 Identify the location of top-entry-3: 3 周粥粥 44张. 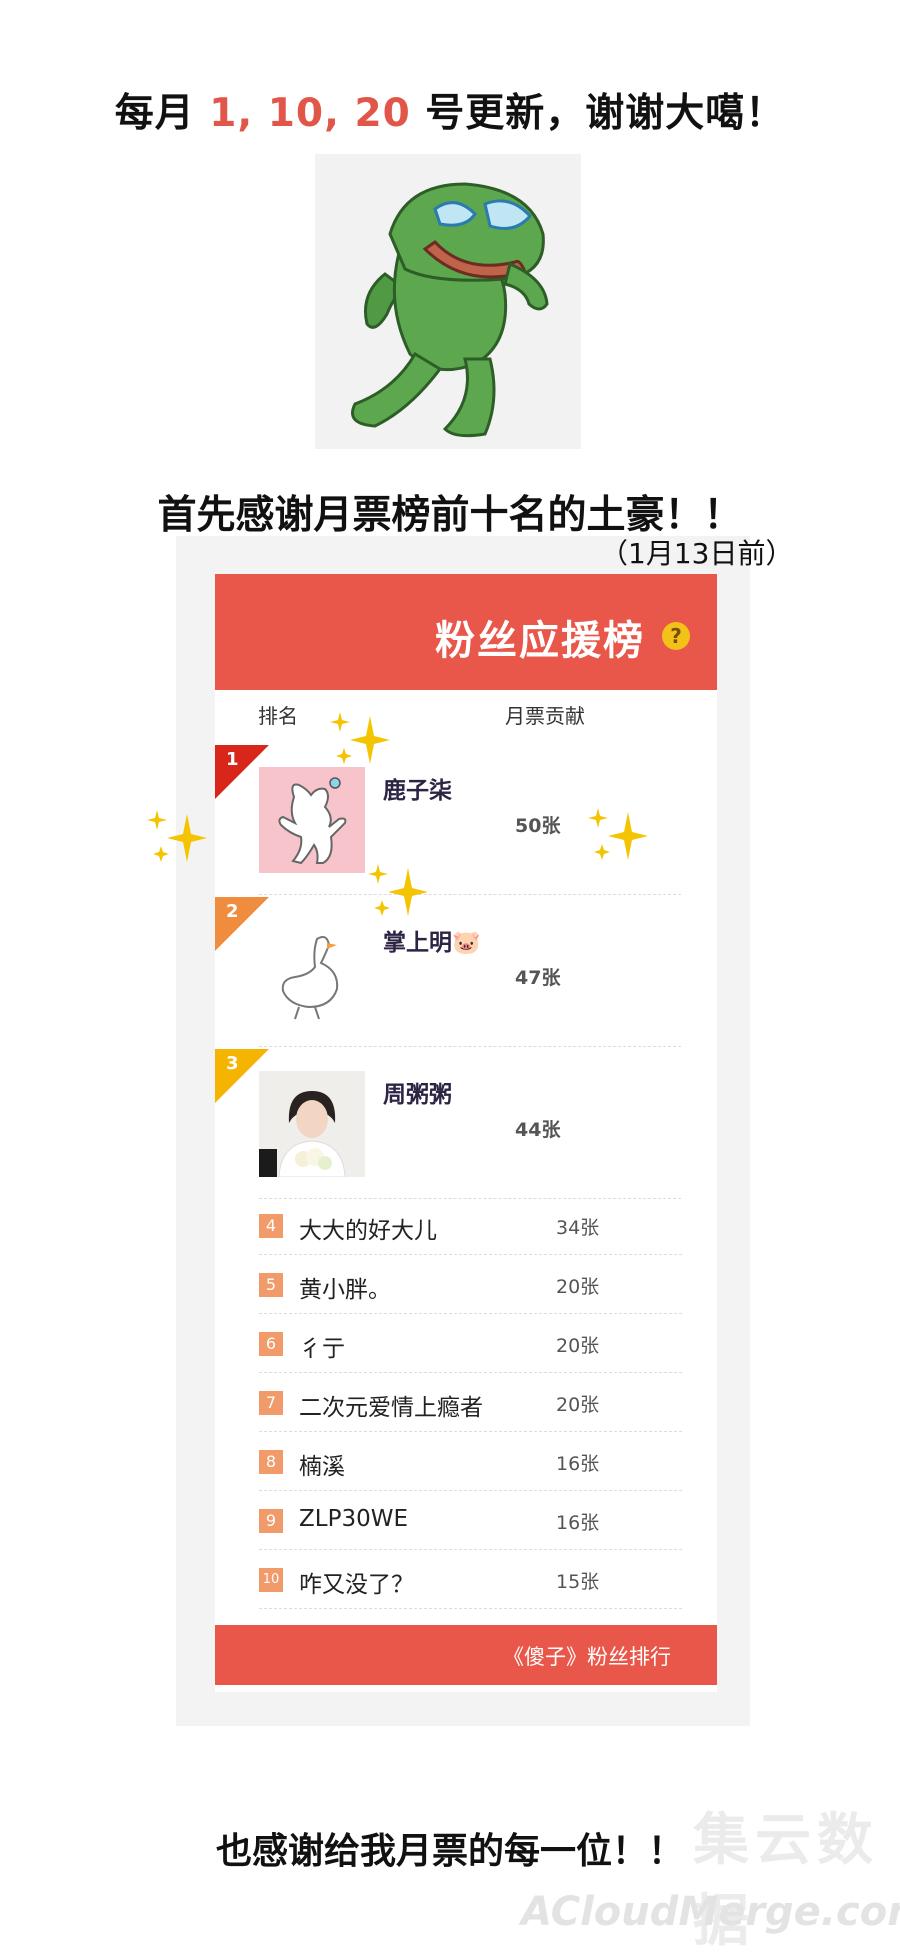
(466, 1124).